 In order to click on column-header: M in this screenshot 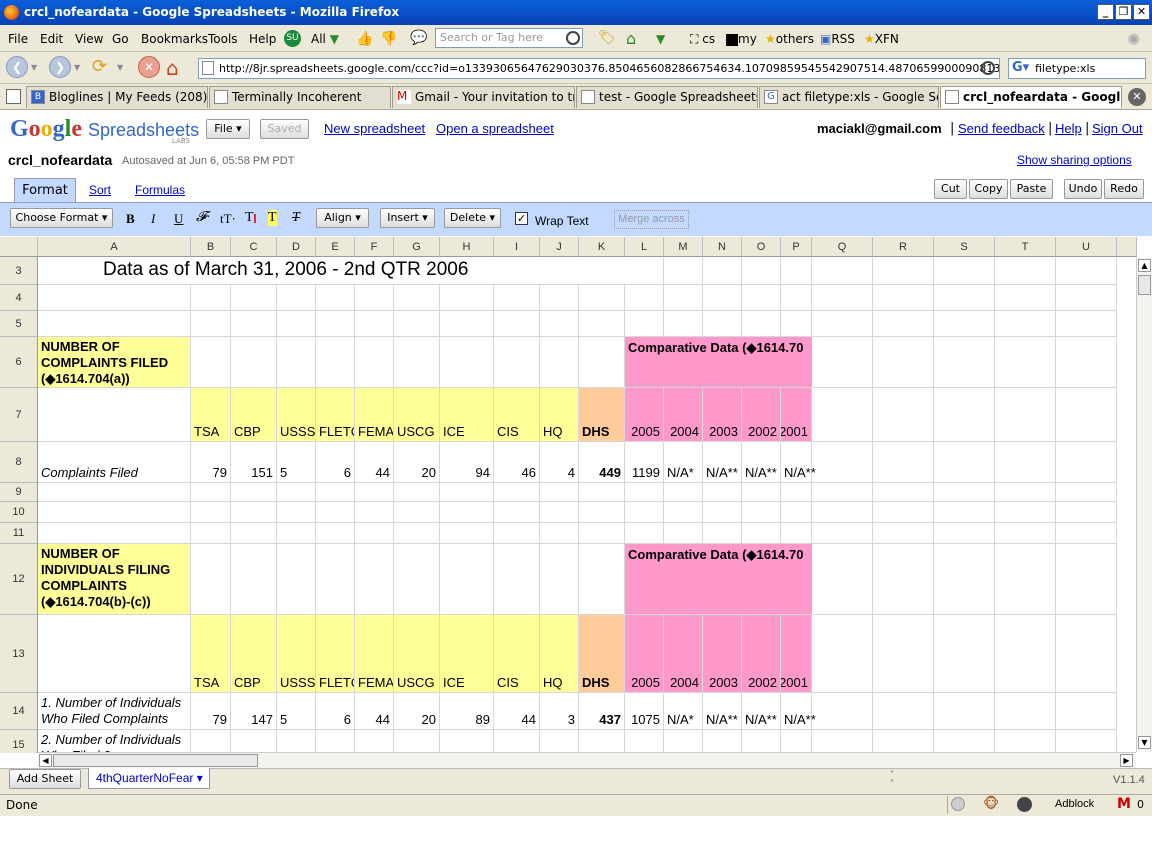, I will do `click(683, 247)`.